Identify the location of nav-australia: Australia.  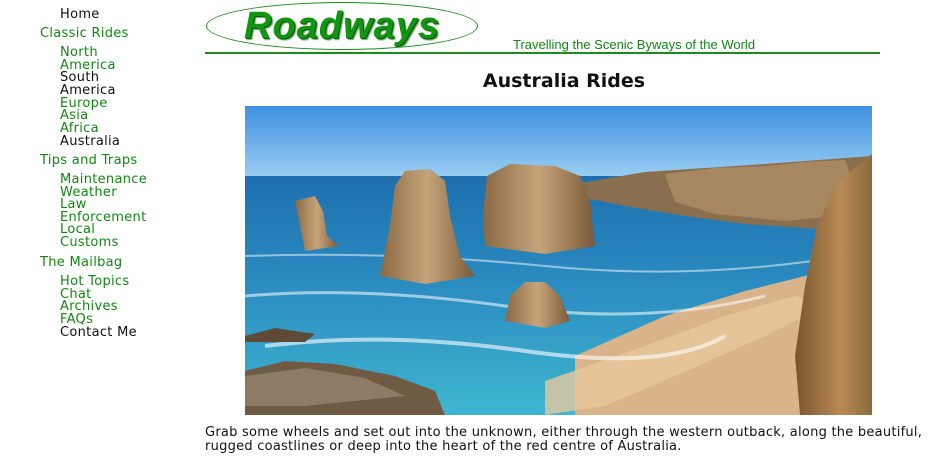
(90, 141).